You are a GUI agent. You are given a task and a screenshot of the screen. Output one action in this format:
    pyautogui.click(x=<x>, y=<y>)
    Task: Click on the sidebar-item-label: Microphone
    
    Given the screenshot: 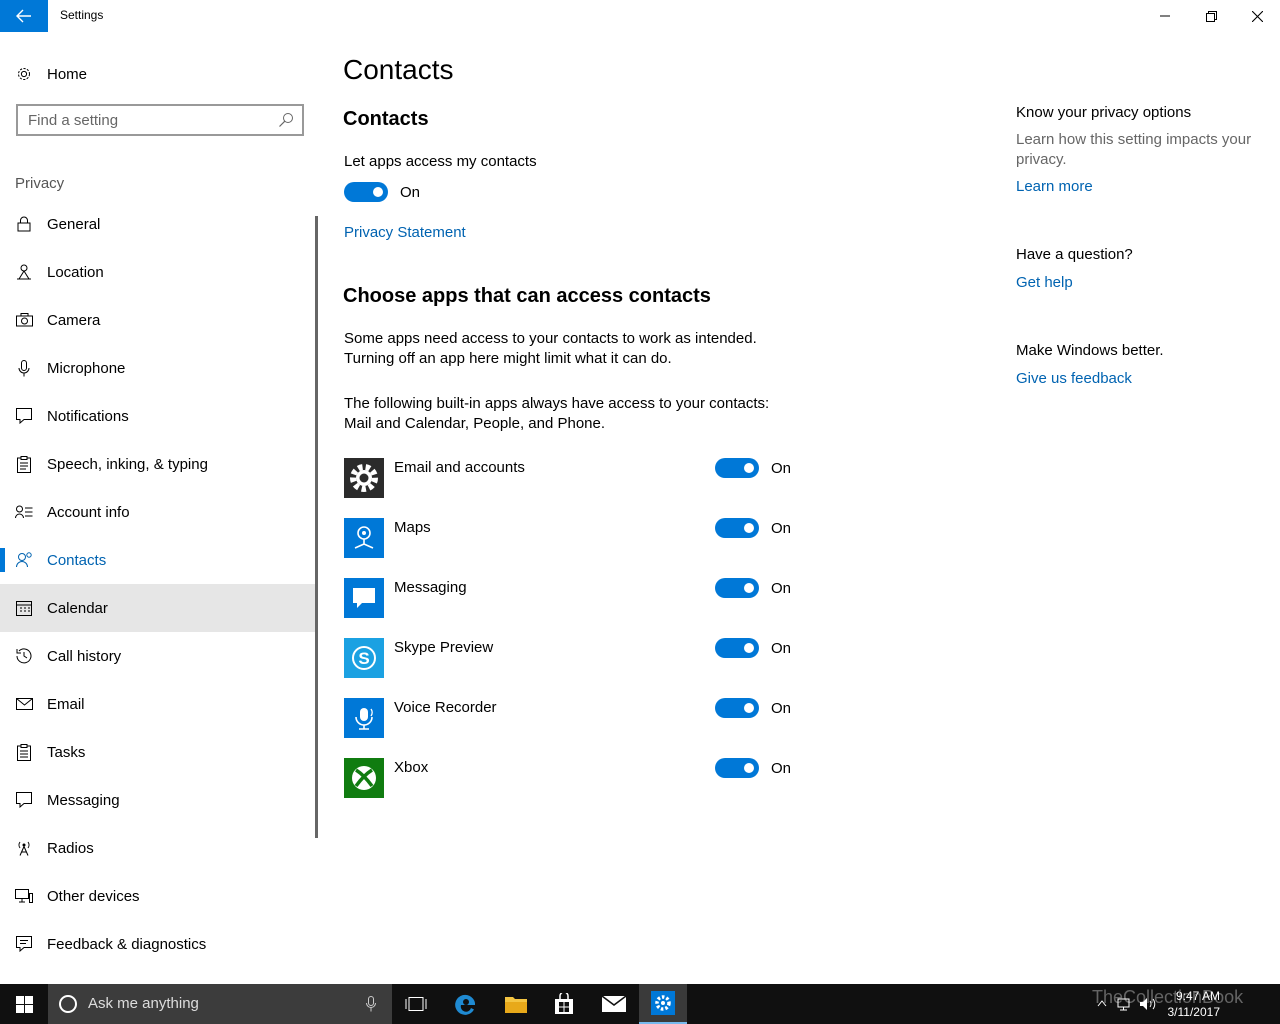 What is the action you would take?
    pyautogui.click(x=86, y=368)
    